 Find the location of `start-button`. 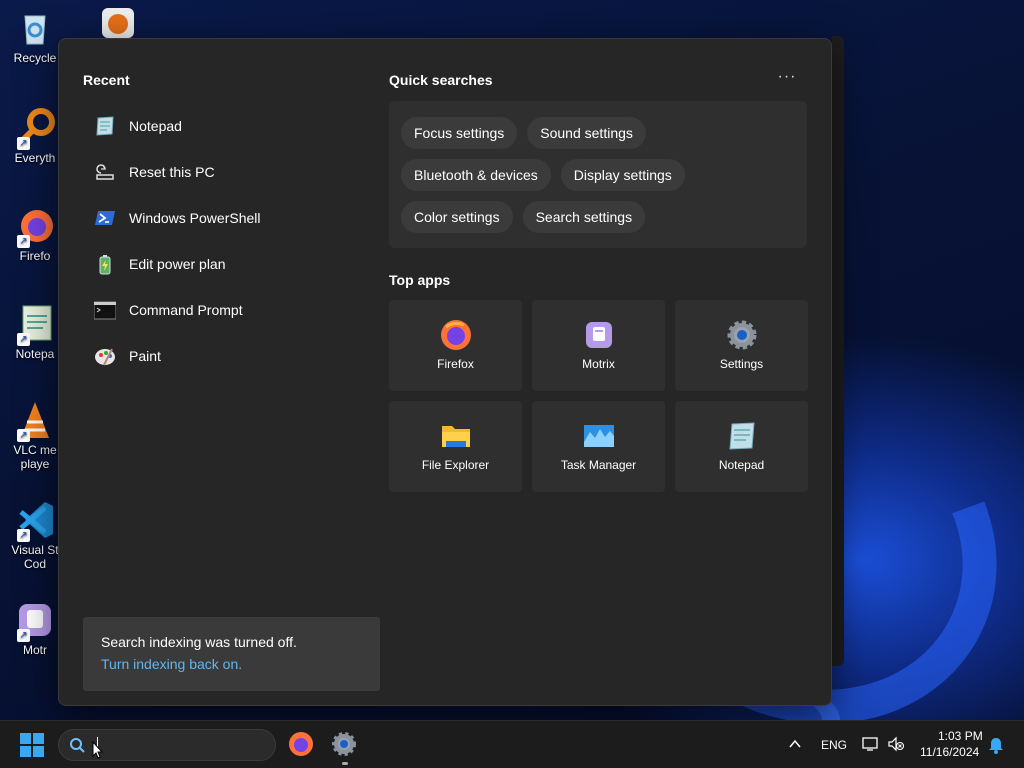

start-button is located at coordinates (32, 745).